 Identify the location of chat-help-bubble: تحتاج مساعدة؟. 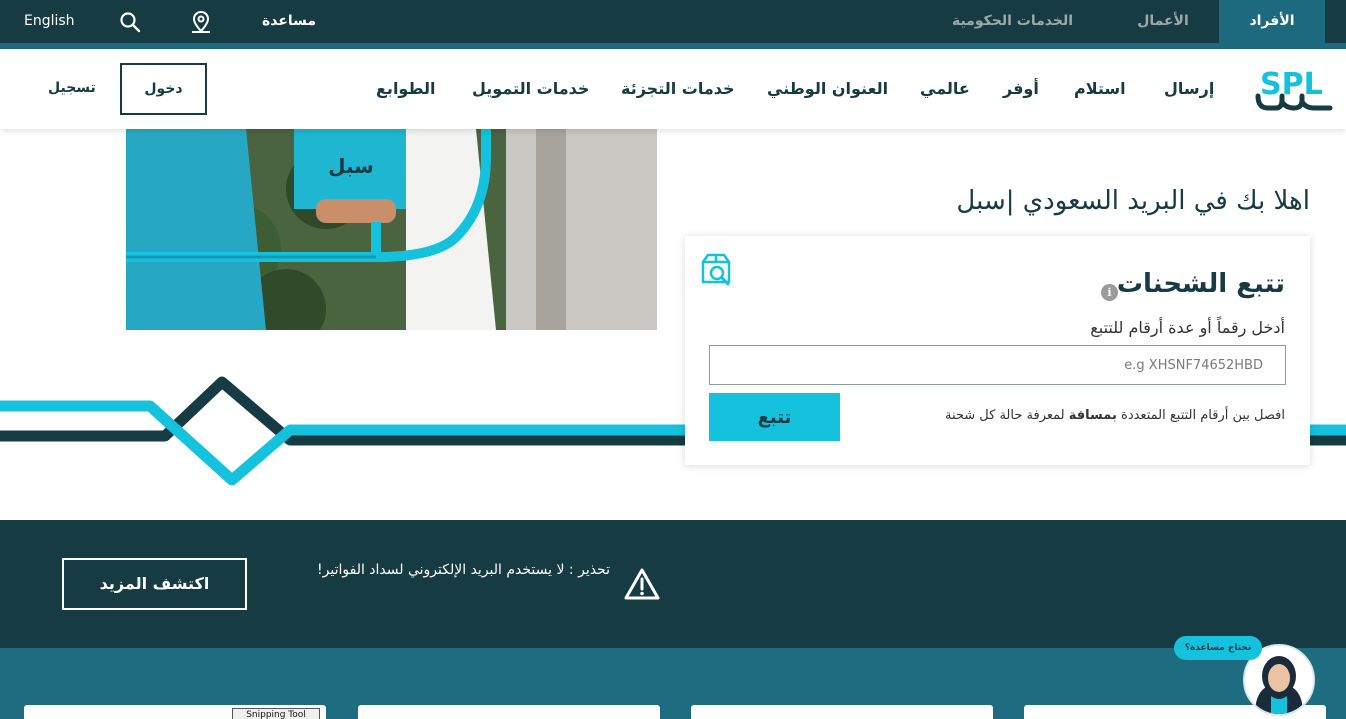
(1218, 648).